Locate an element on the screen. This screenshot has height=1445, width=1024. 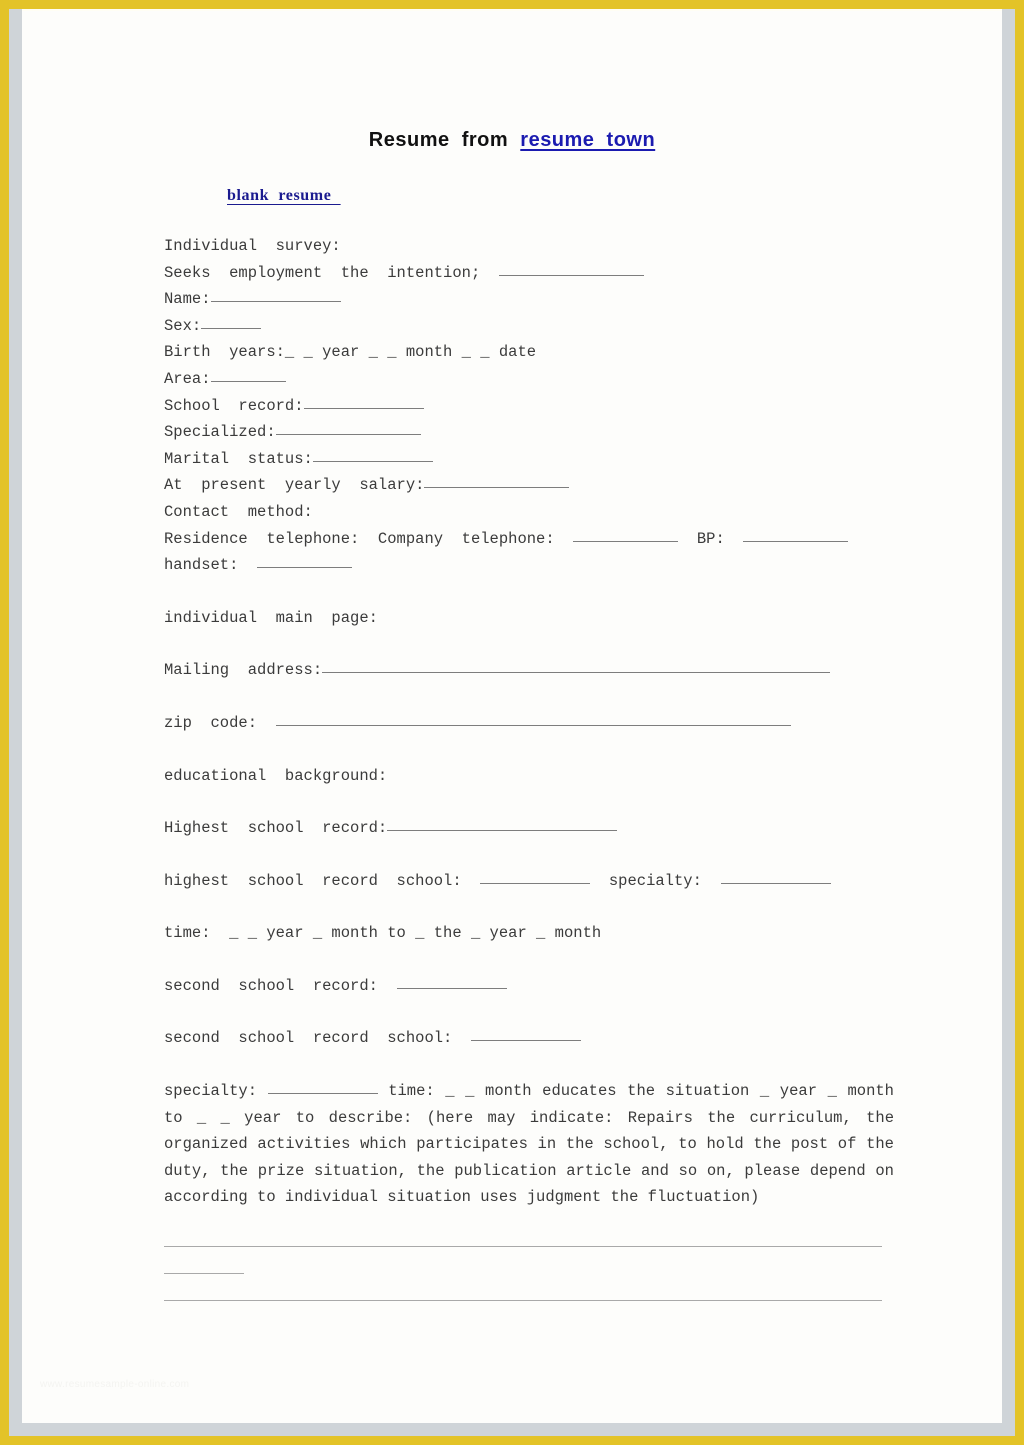
blank-bp is located at coordinates (796, 535).